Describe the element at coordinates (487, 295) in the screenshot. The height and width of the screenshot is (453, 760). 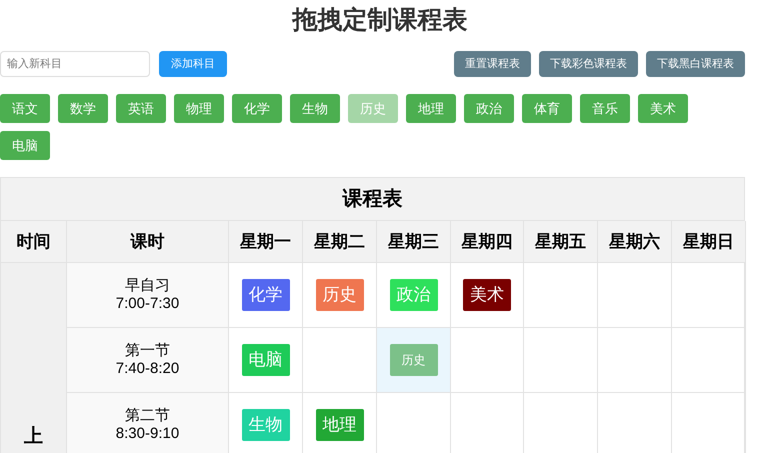
I see `course-chip: 美术` at that location.